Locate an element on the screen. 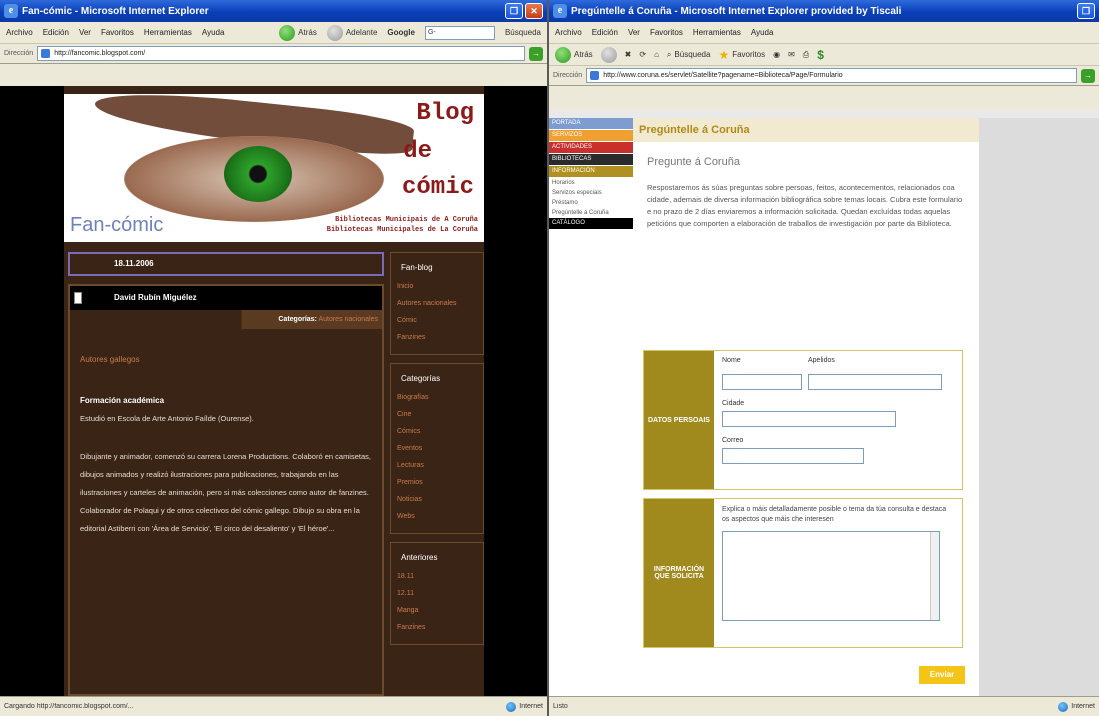  sidebar-link: Cómic is located at coordinates (438, 320).